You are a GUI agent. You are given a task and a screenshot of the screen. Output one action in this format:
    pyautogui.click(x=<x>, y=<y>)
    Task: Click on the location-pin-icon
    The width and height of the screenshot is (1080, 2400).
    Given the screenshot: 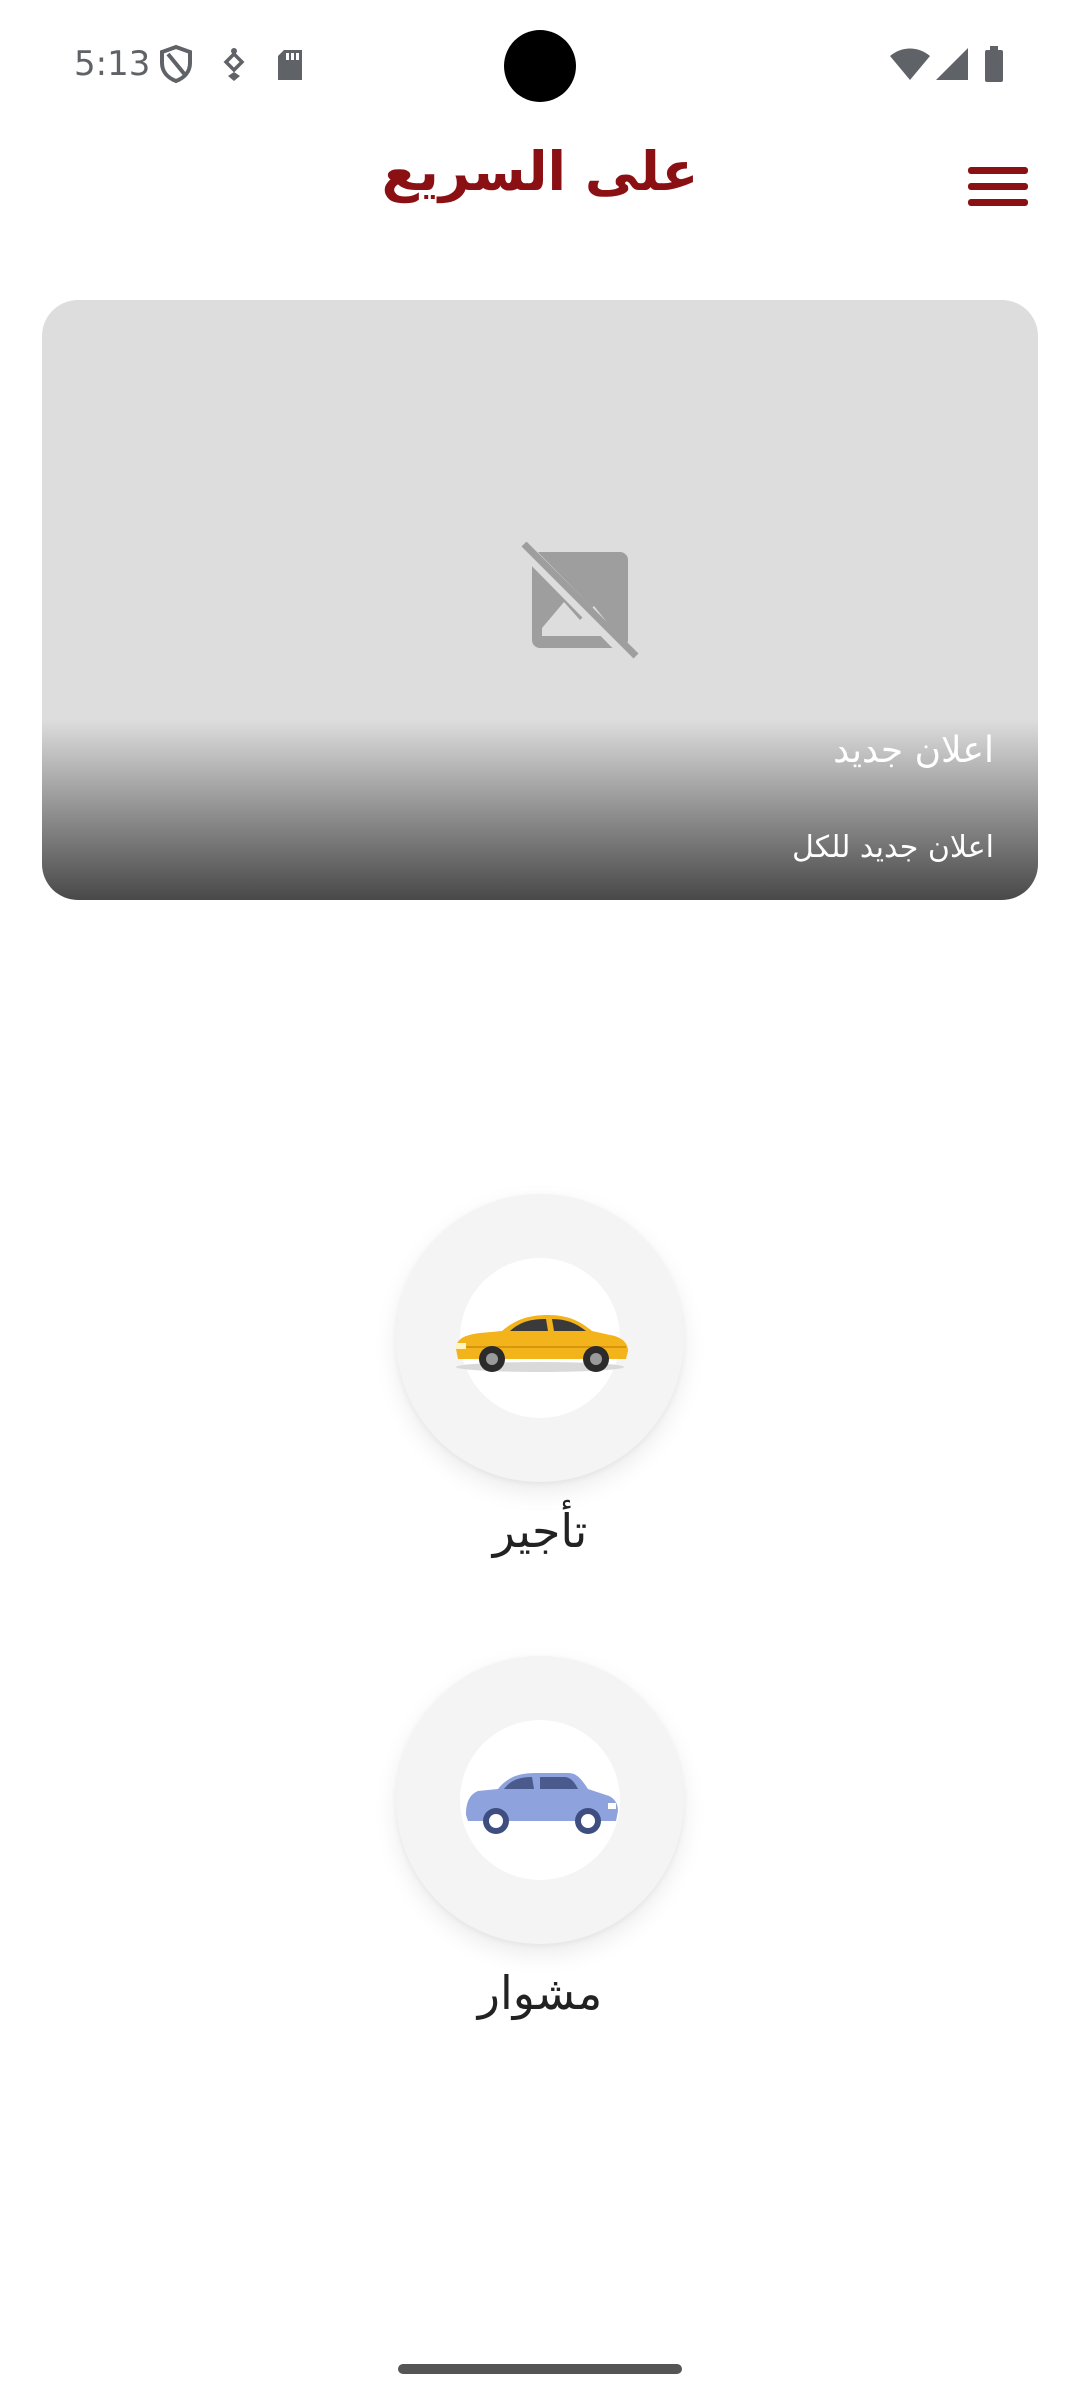 What is the action you would take?
    pyautogui.click(x=234, y=64)
    